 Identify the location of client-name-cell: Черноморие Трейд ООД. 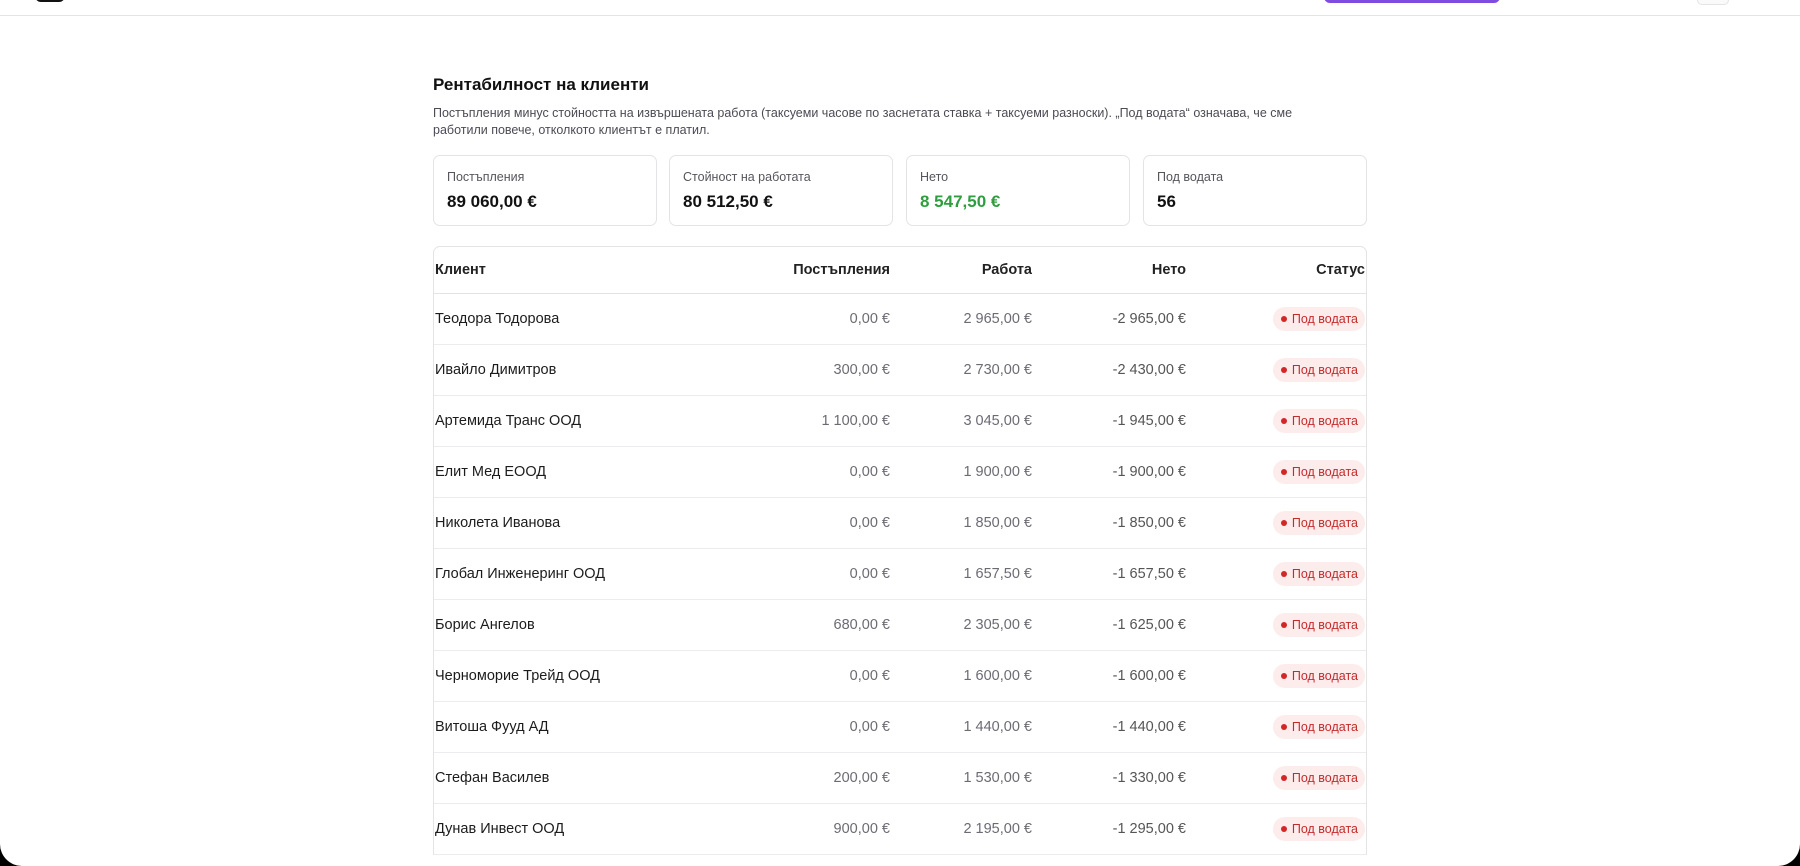
(584, 676).